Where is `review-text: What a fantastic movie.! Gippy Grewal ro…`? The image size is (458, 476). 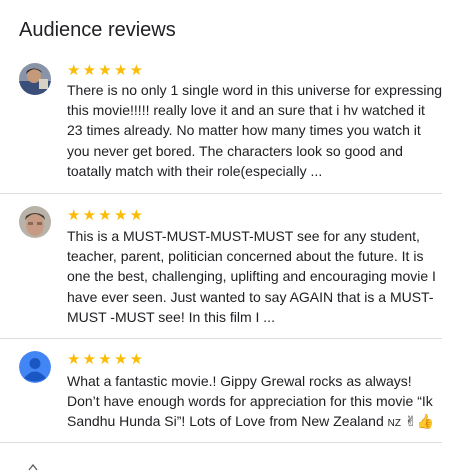
review-text: What a fantastic movie.! Gippy Grewal ro… is located at coordinates (257, 403).